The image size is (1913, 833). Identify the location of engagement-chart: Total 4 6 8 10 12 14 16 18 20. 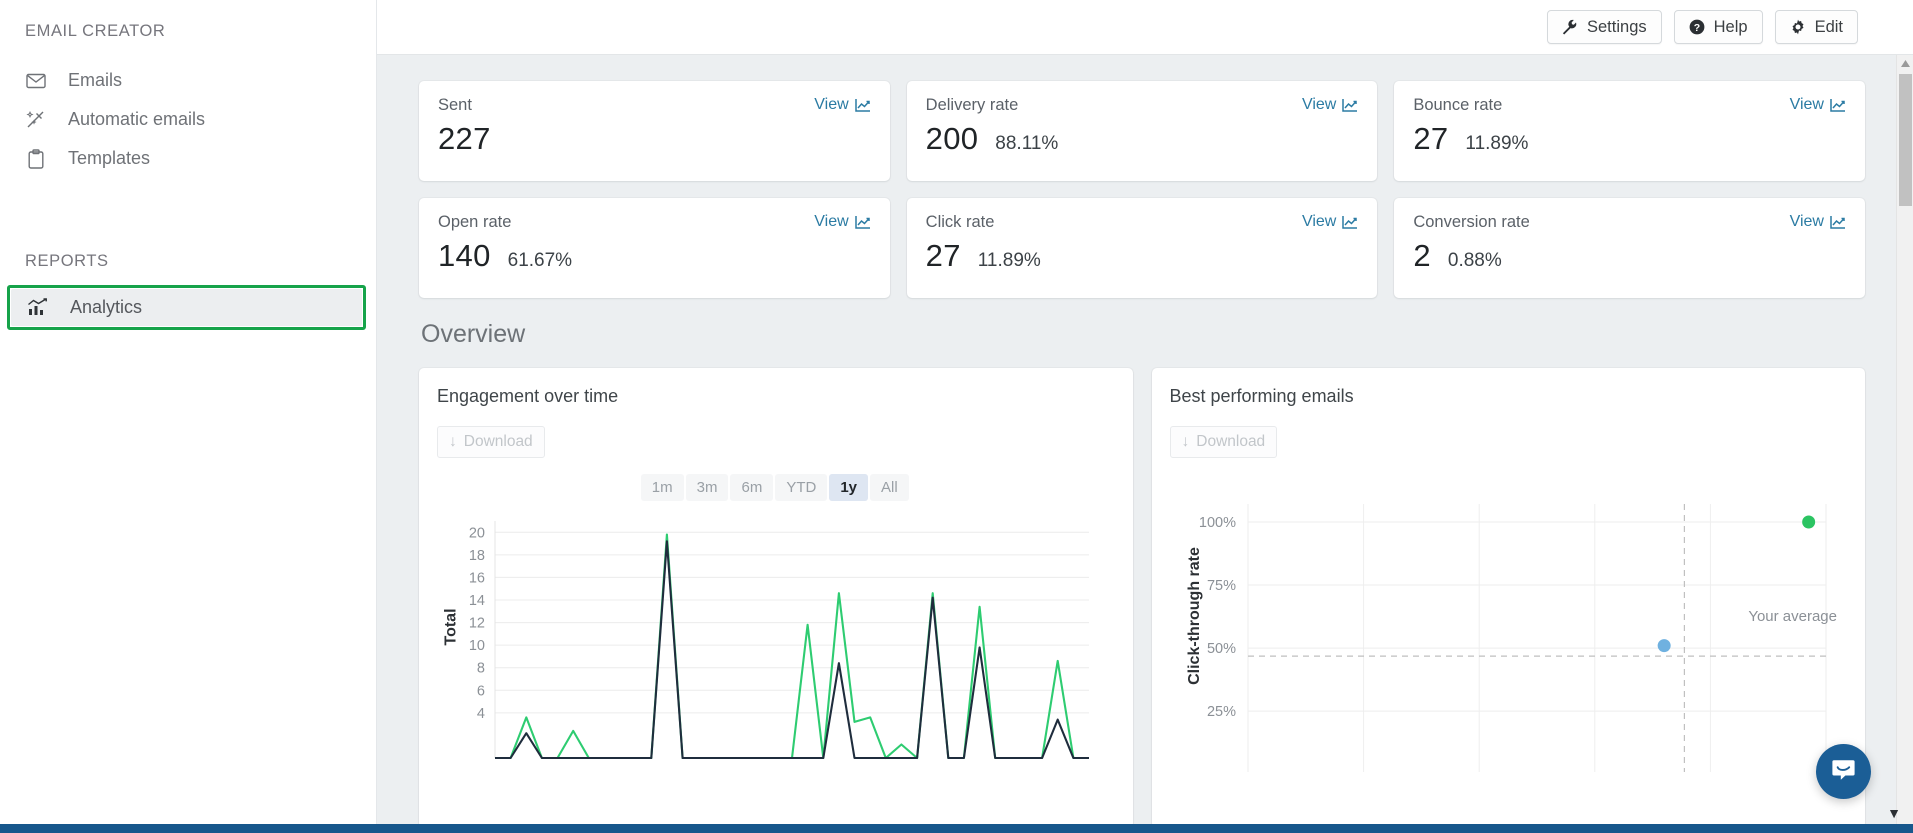
(775, 637).